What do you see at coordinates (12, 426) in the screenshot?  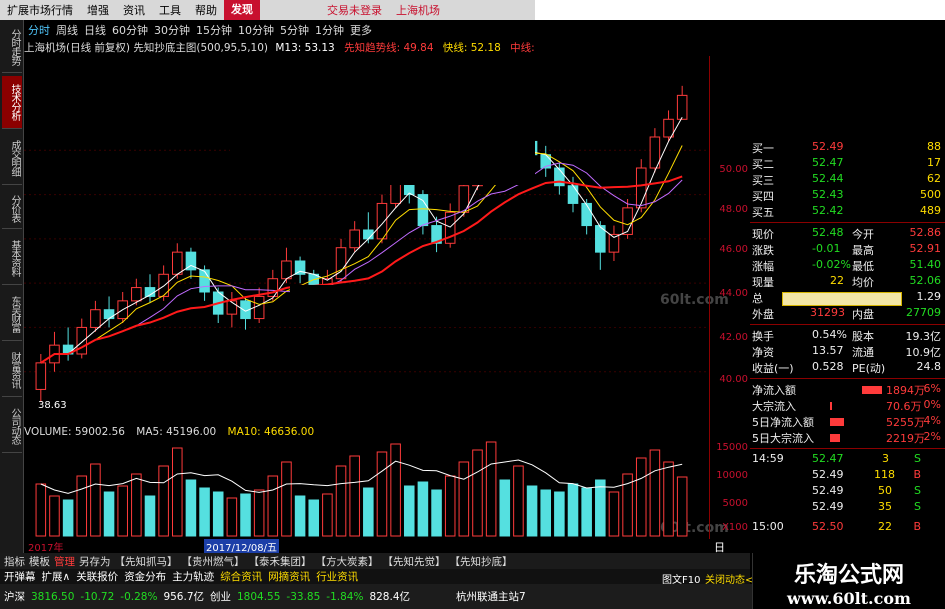 I see `side-tab-company: 公司动态` at bounding box center [12, 426].